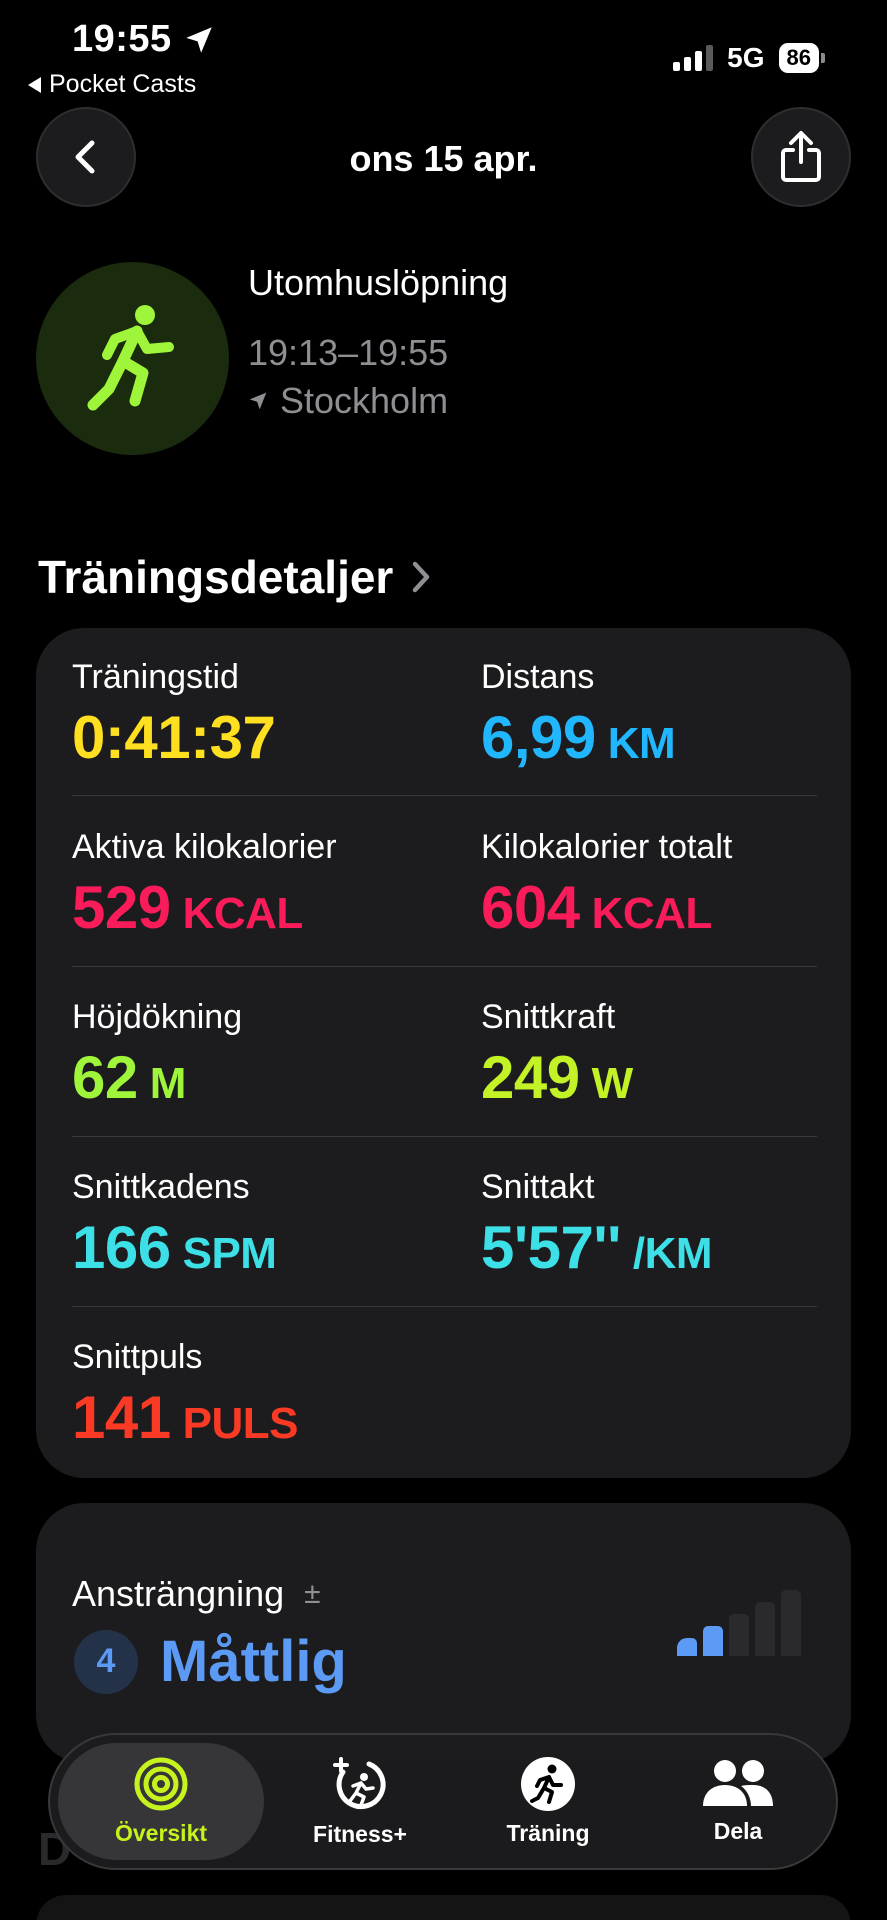 The image size is (887, 1920). I want to click on tab-label: Fitness+, so click(360, 1834).